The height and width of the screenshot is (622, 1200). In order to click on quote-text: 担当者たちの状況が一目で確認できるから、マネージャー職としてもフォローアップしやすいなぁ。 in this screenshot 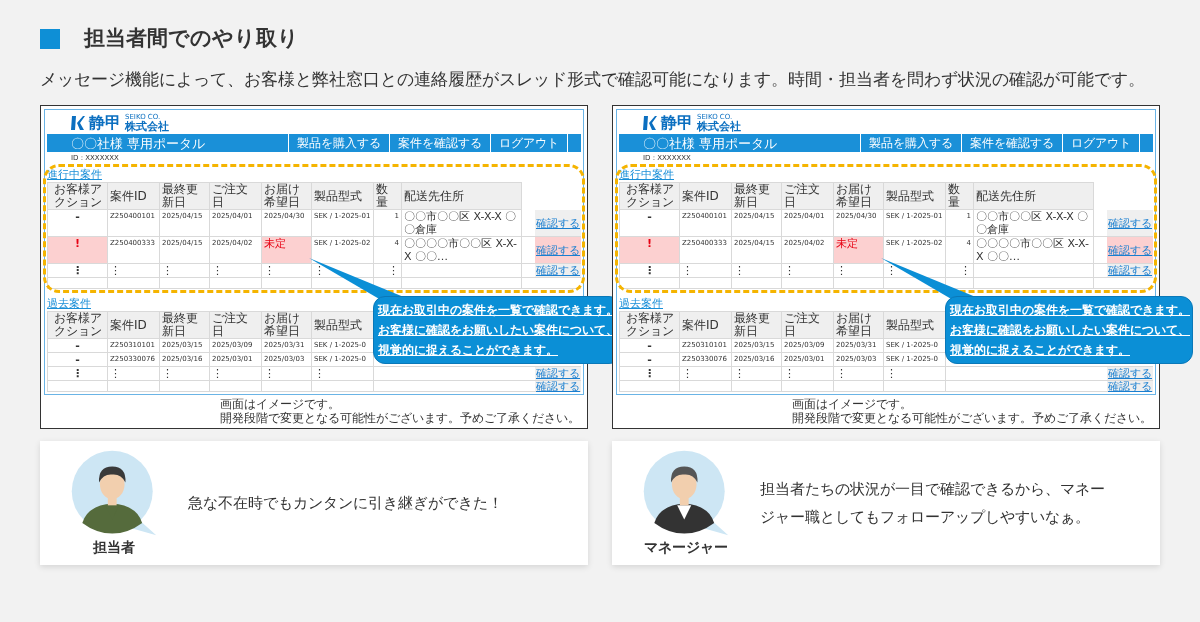, I will do `click(933, 503)`.